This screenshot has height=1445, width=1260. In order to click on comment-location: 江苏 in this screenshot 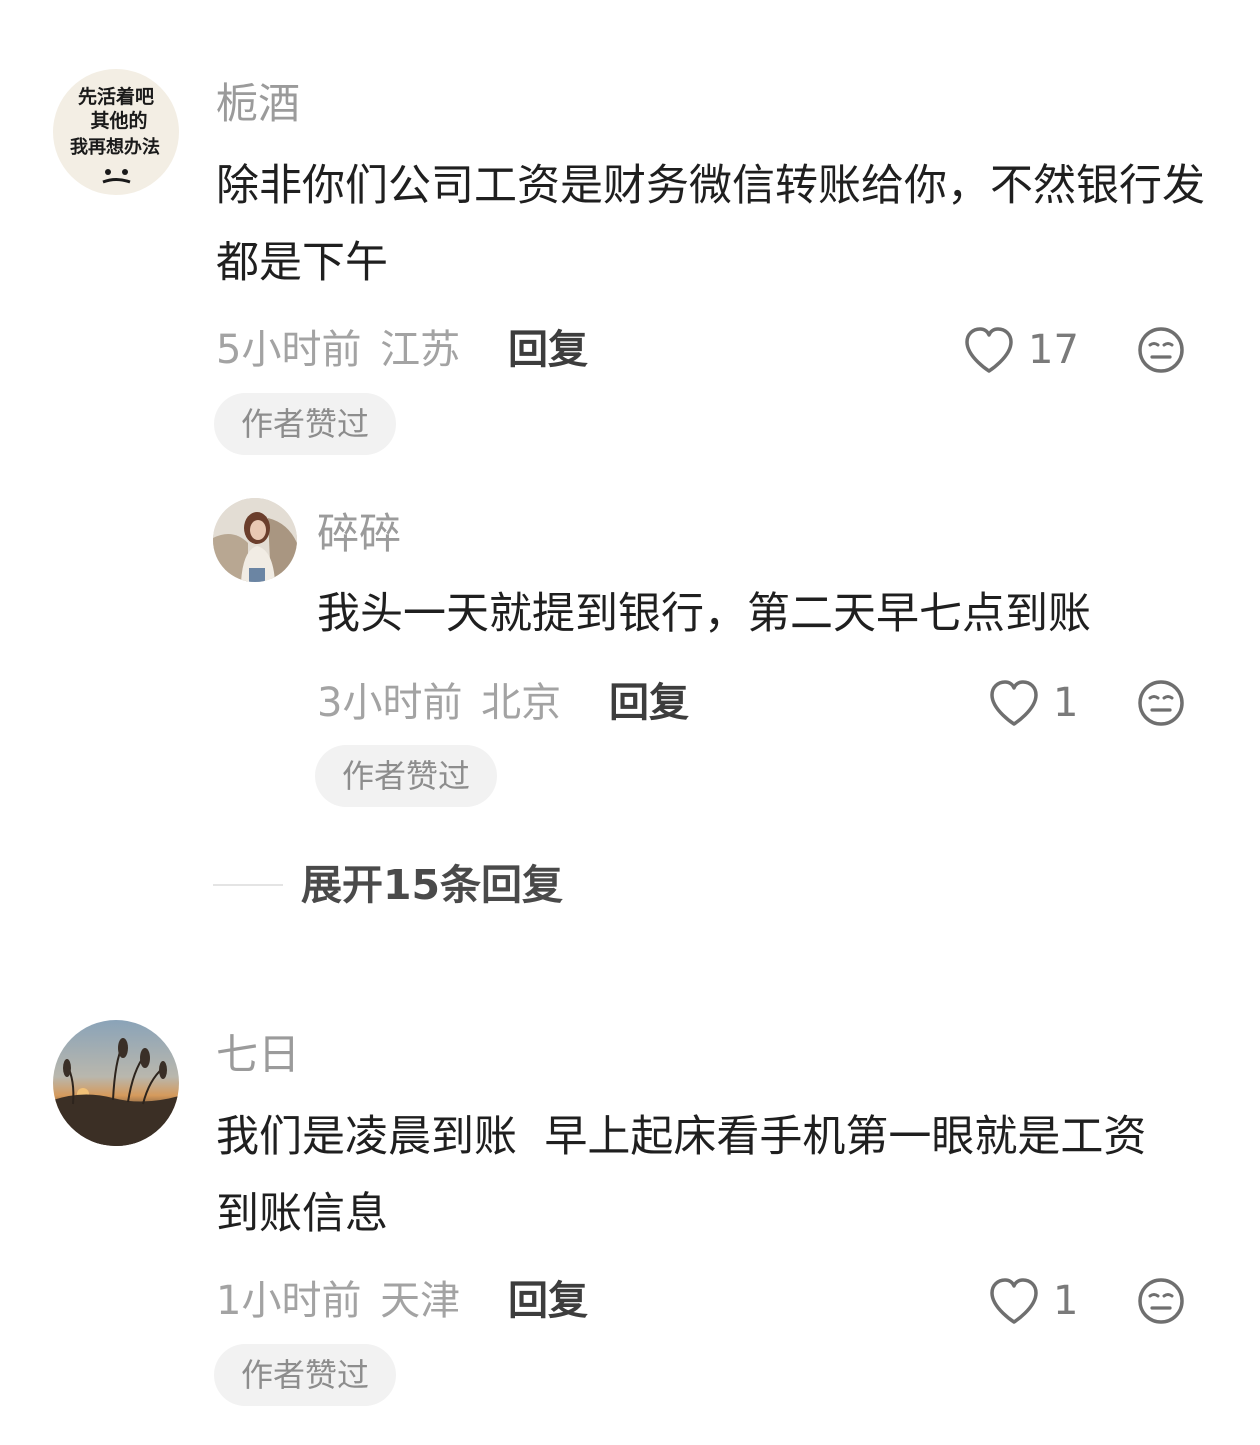, I will do `click(420, 350)`.